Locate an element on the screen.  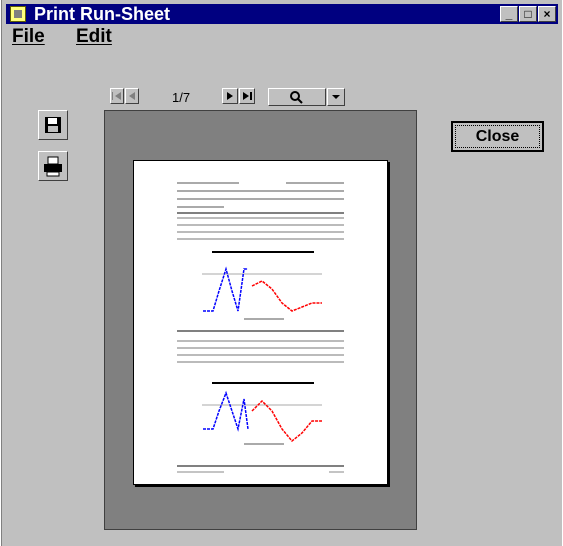
chevron-down-icon is located at coordinates (336, 97).